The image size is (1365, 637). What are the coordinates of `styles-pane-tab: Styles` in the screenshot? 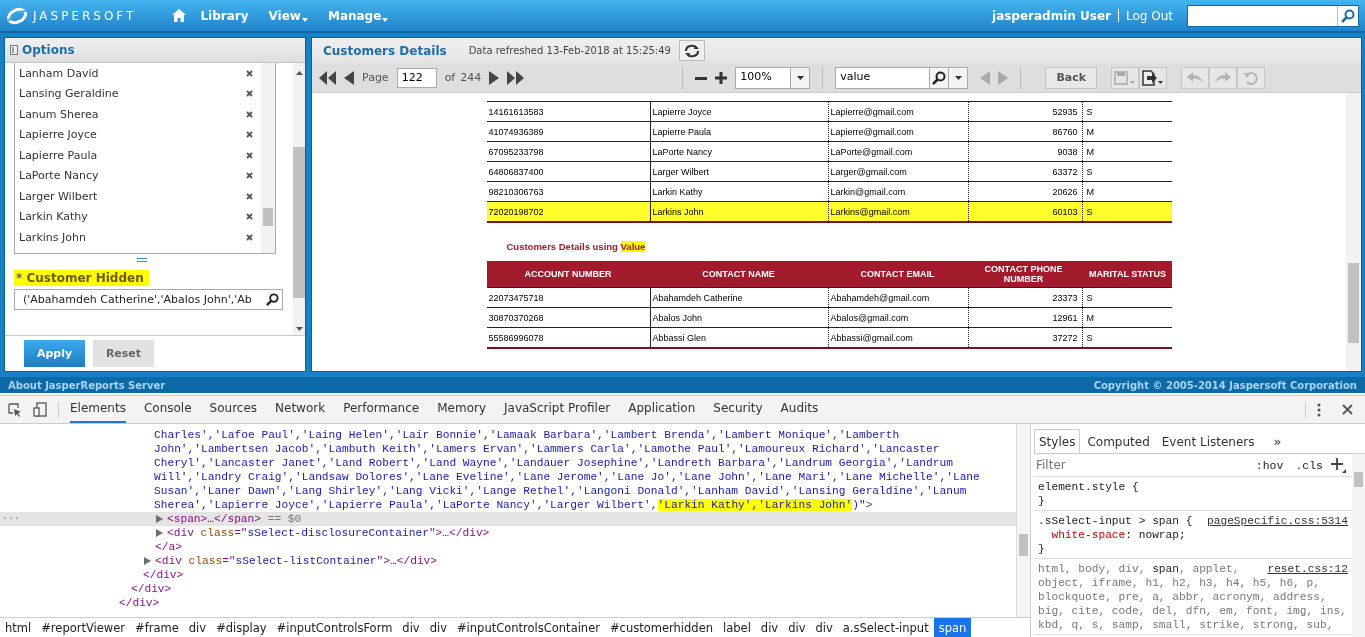 It's located at (1057, 441).